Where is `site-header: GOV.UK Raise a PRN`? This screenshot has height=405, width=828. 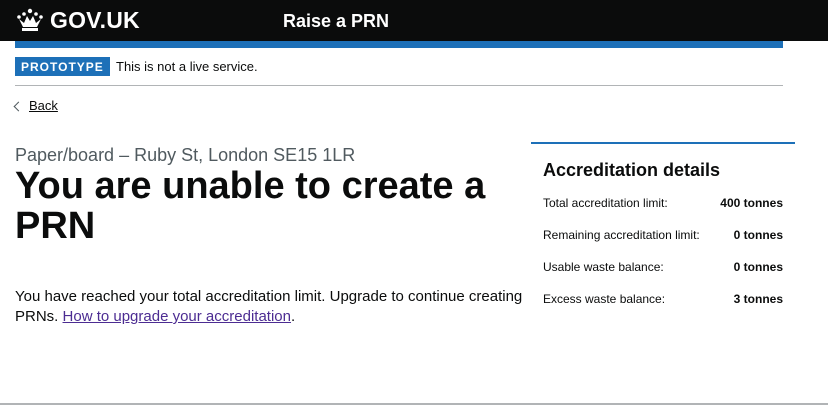 site-header: GOV.UK Raise a PRN is located at coordinates (414, 20).